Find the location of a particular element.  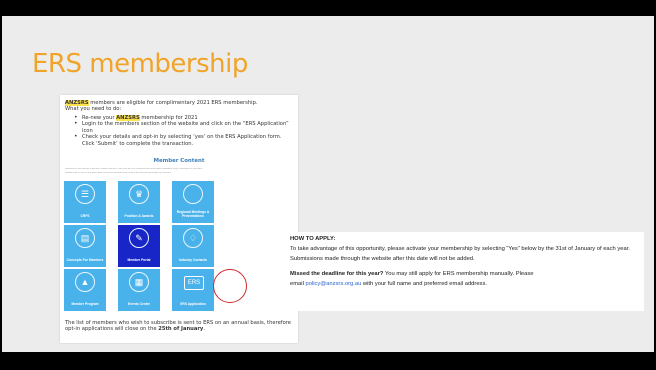

tile-crfs: ☰ CRFS is located at coordinates (85, 202).